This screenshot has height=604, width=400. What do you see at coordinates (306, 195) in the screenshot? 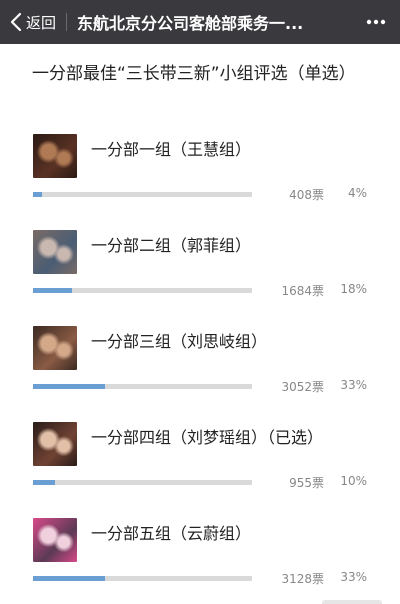
I see `vote-count: 408票` at bounding box center [306, 195].